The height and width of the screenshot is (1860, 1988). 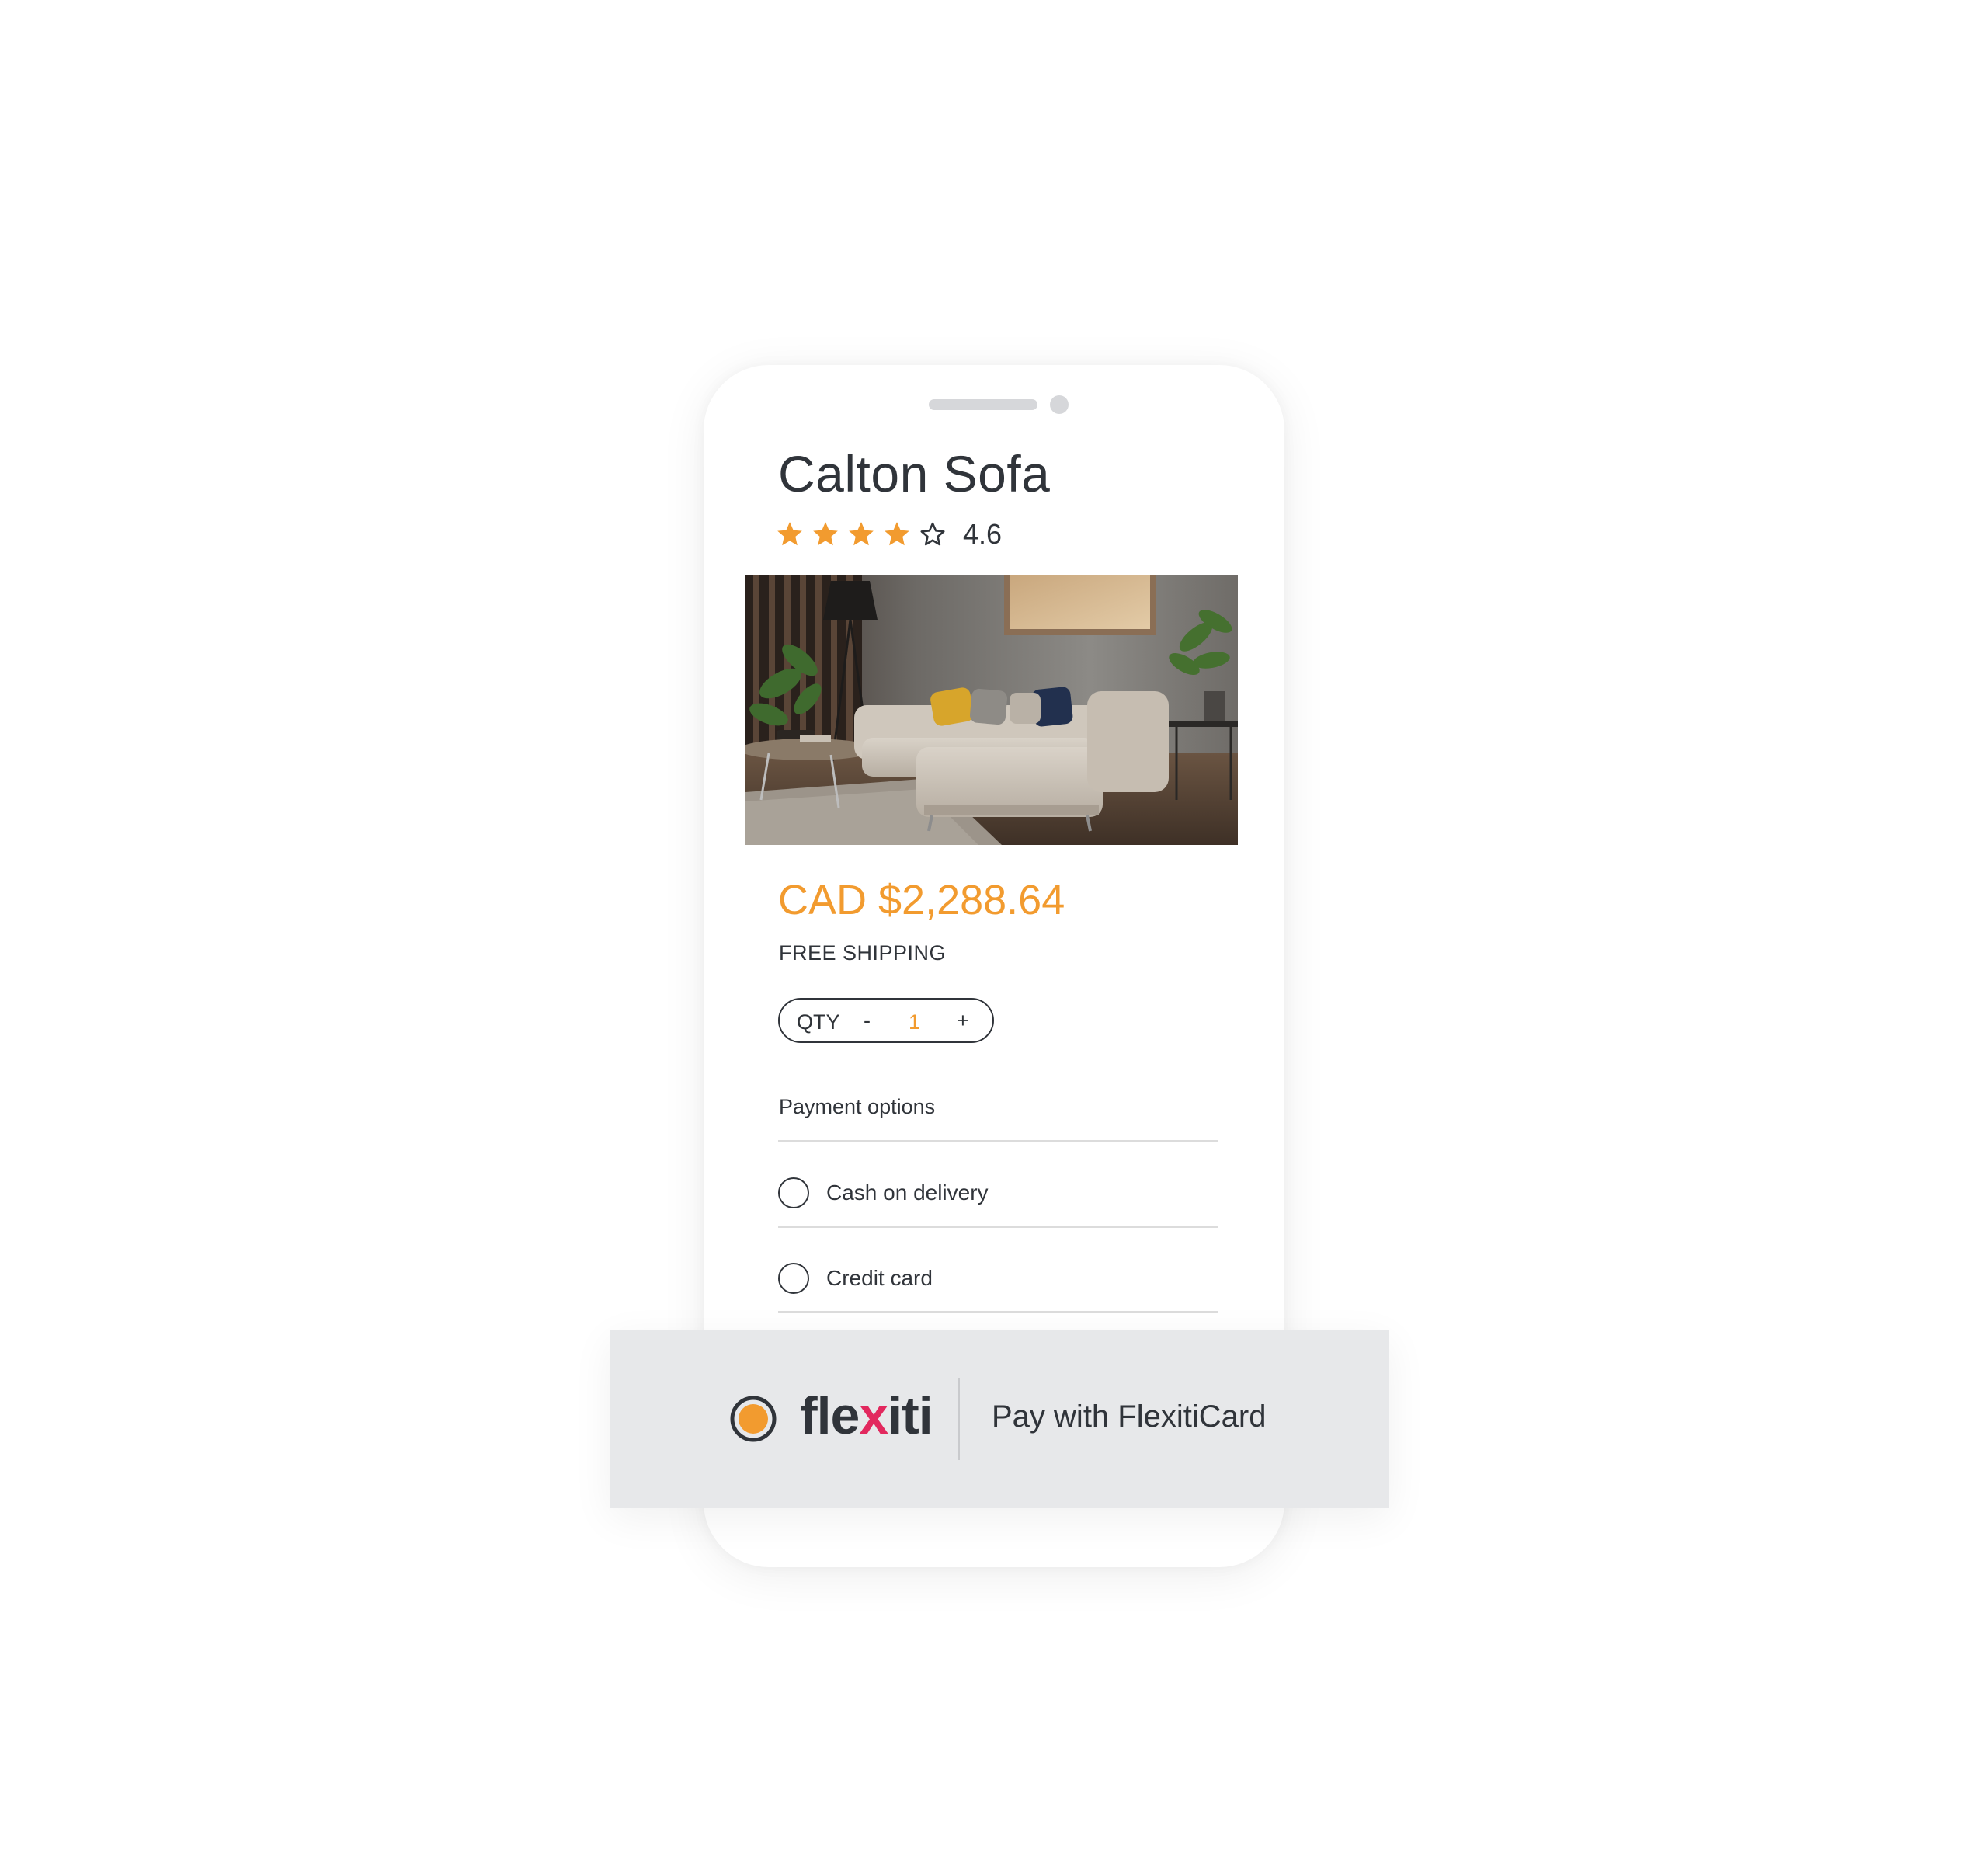 What do you see at coordinates (908, 1192) in the screenshot?
I see `payment-option-label: Cash on delivery` at bounding box center [908, 1192].